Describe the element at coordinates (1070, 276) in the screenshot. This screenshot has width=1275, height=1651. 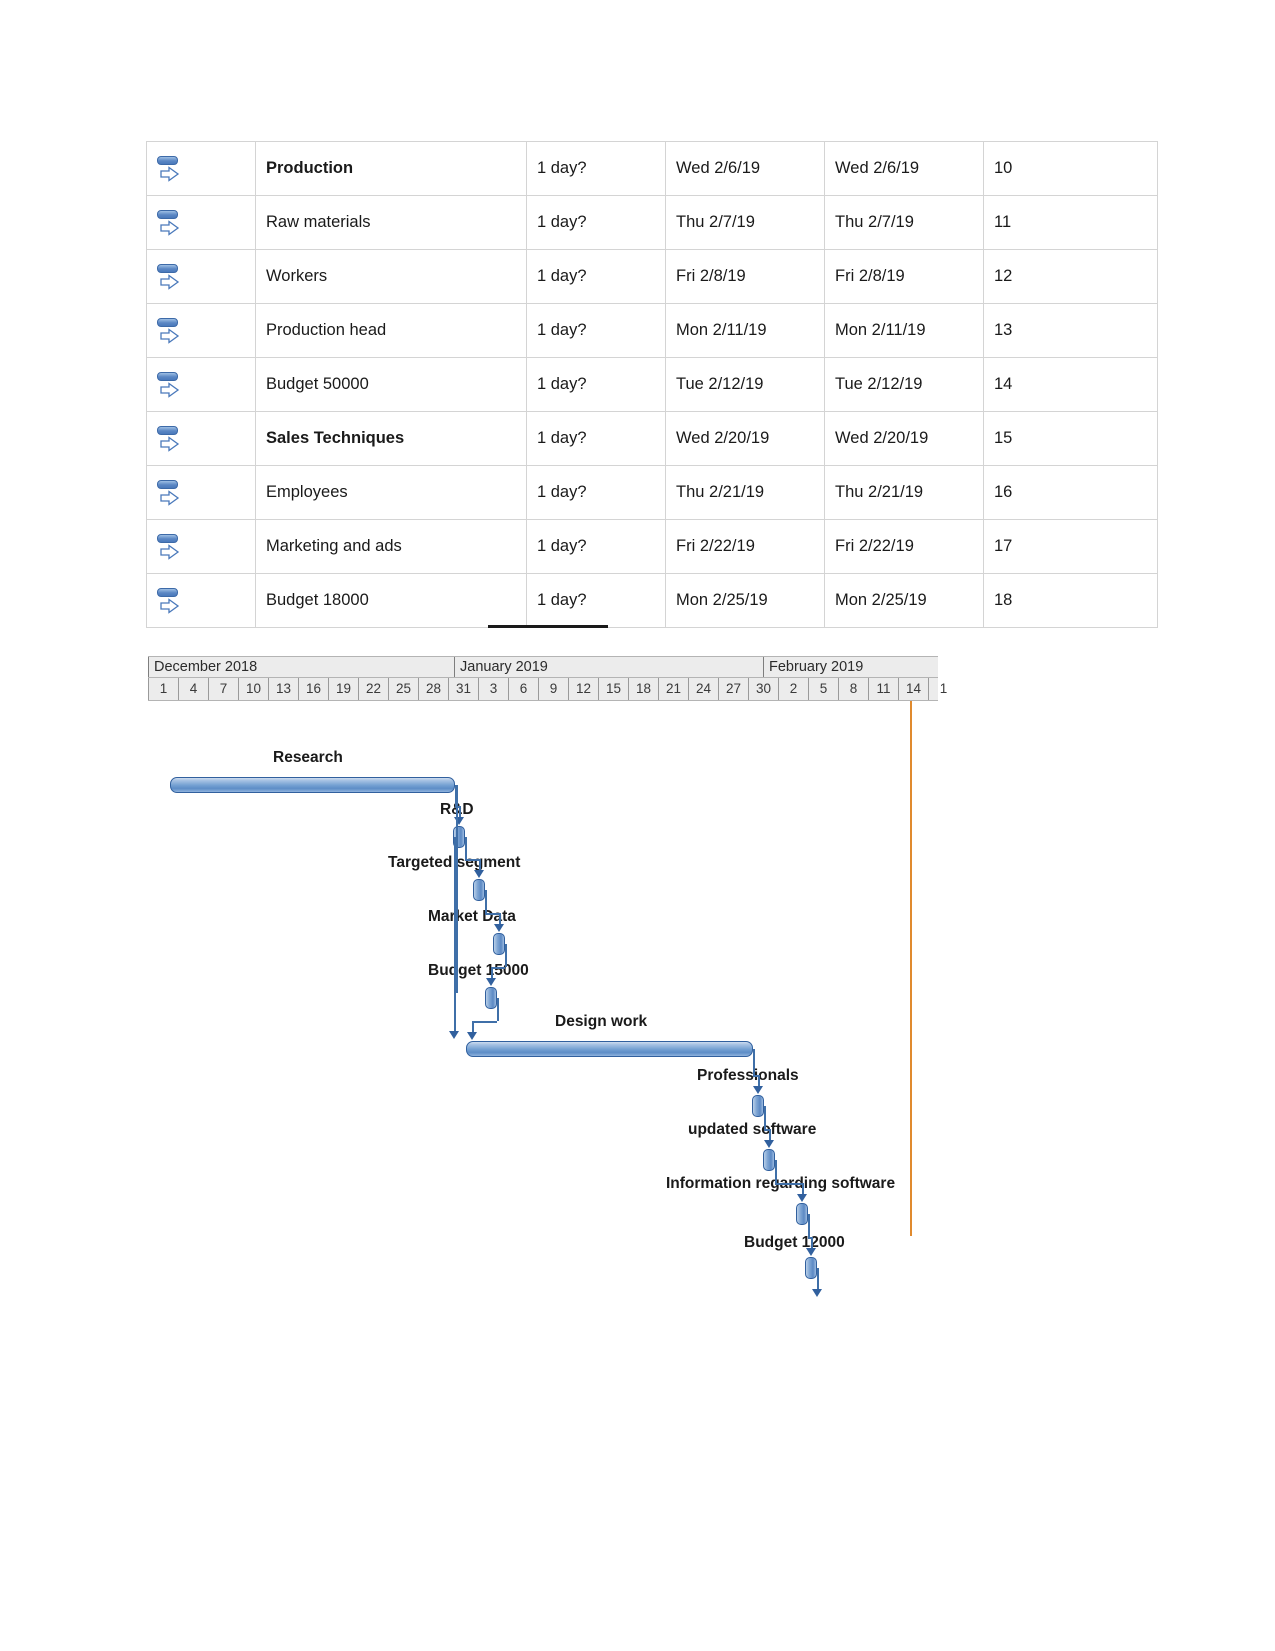
I see `task-id-cell: 12` at that location.